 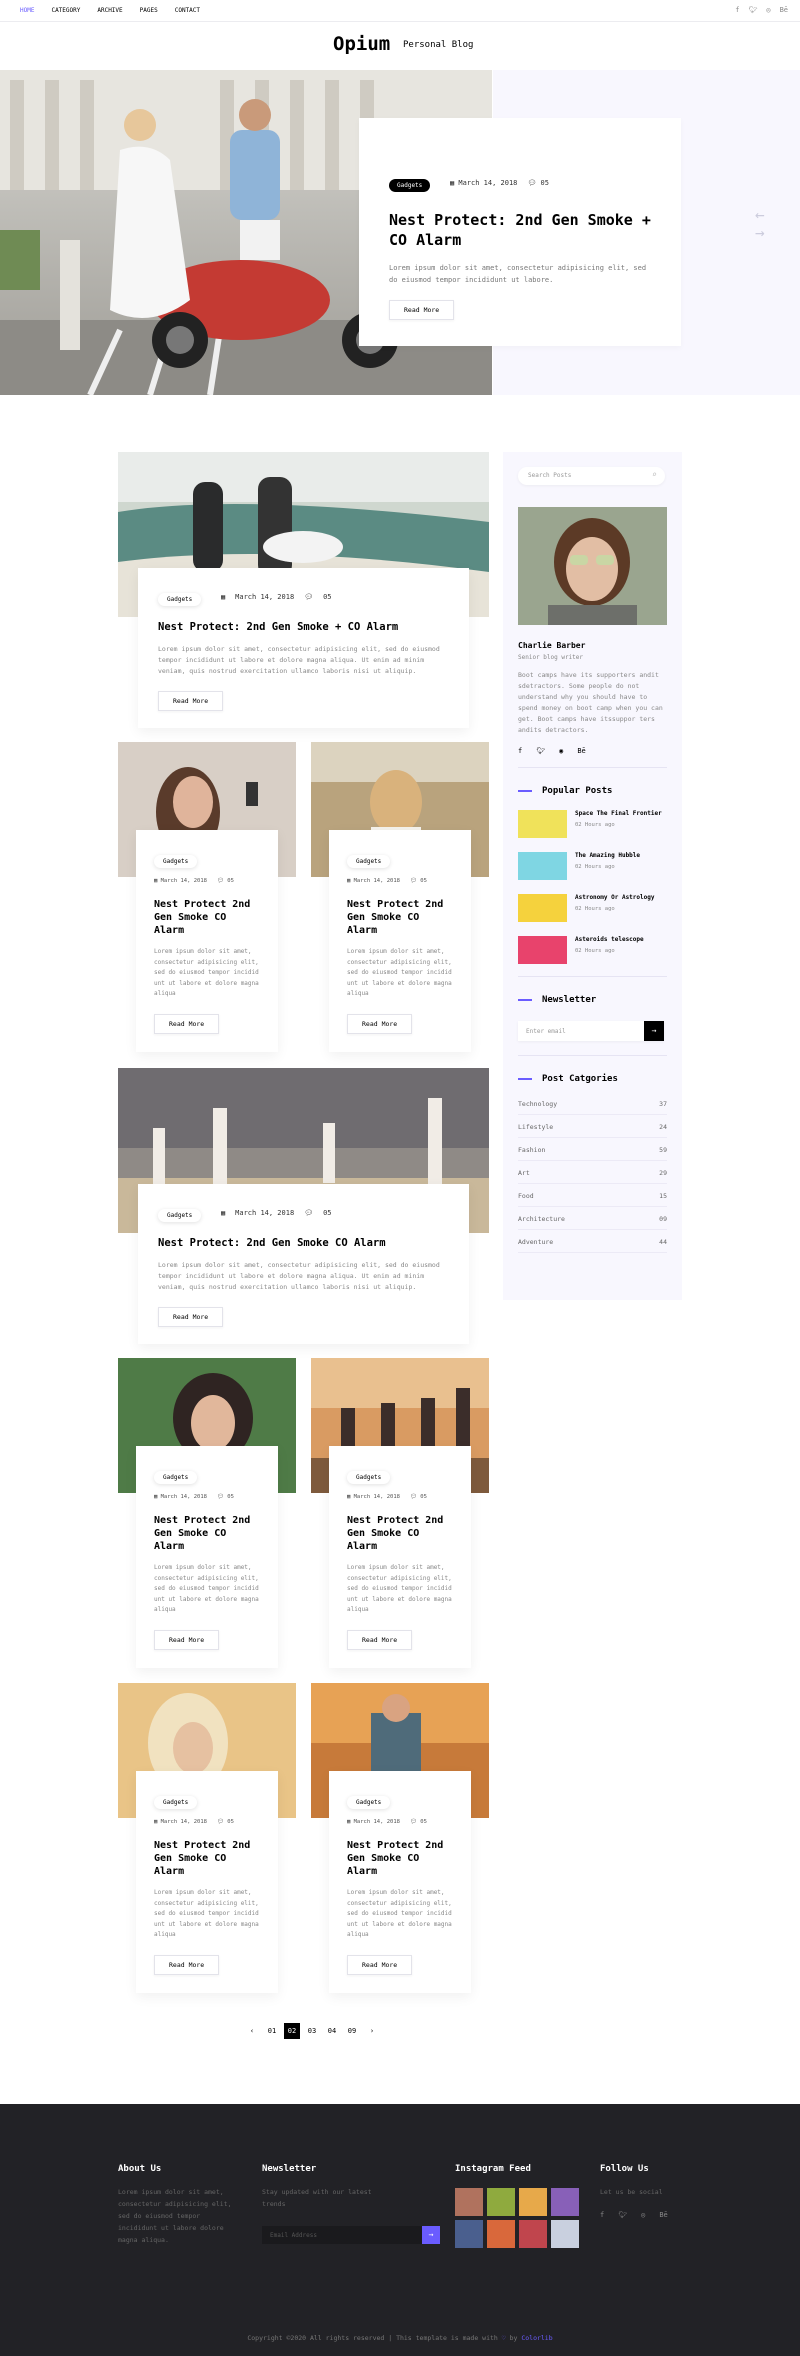 What do you see at coordinates (410, 185) in the screenshot?
I see `hero-badge: Gadgets` at bounding box center [410, 185].